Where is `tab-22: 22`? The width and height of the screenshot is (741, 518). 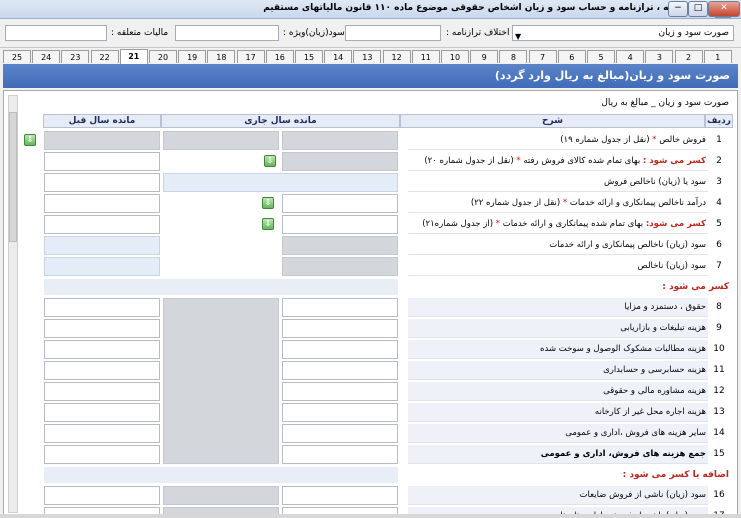 tab-22: 22 is located at coordinates (104, 56).